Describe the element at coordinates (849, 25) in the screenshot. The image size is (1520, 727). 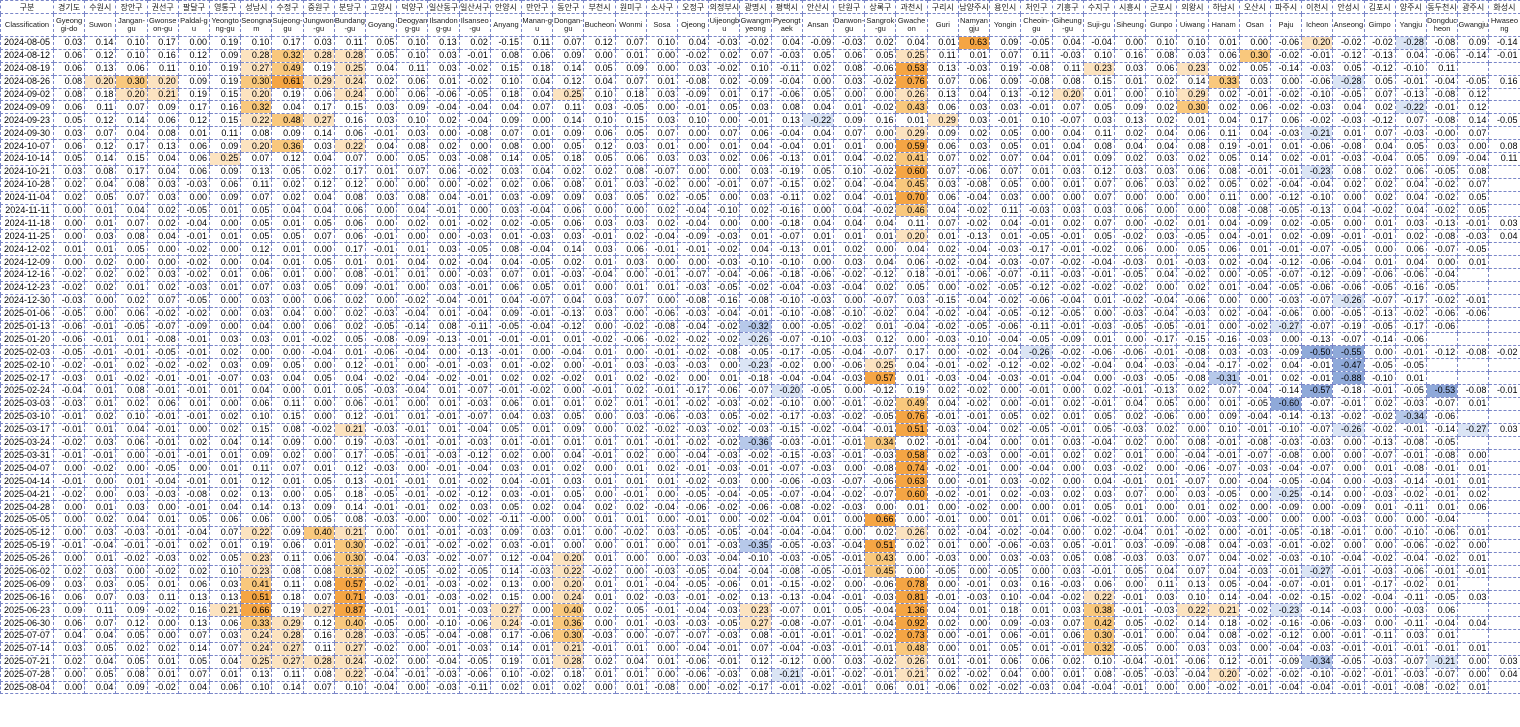
I see `column-header-en: Danwon-gu` at that location.